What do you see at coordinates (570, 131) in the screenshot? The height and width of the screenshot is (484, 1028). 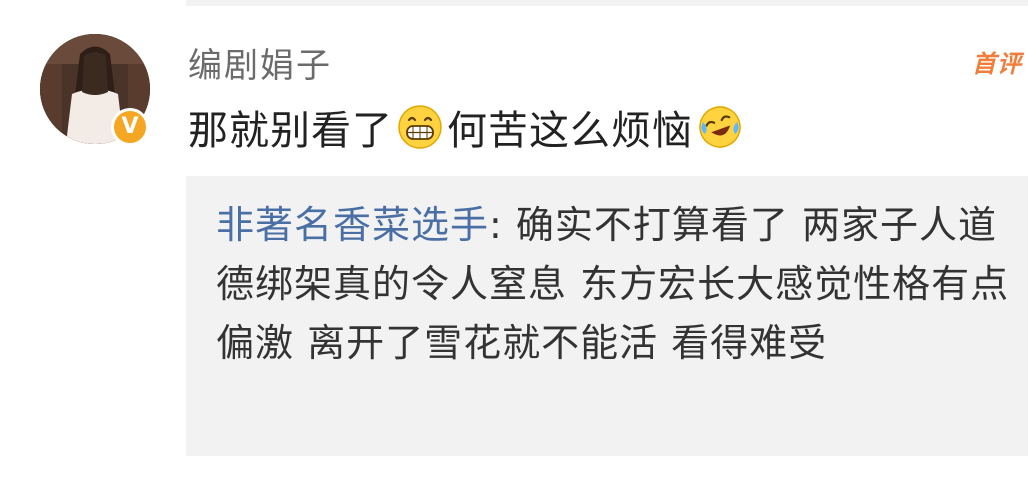 I see `comment-text-part2: 何苦这么烦恼` at bounding box center [570, 131].